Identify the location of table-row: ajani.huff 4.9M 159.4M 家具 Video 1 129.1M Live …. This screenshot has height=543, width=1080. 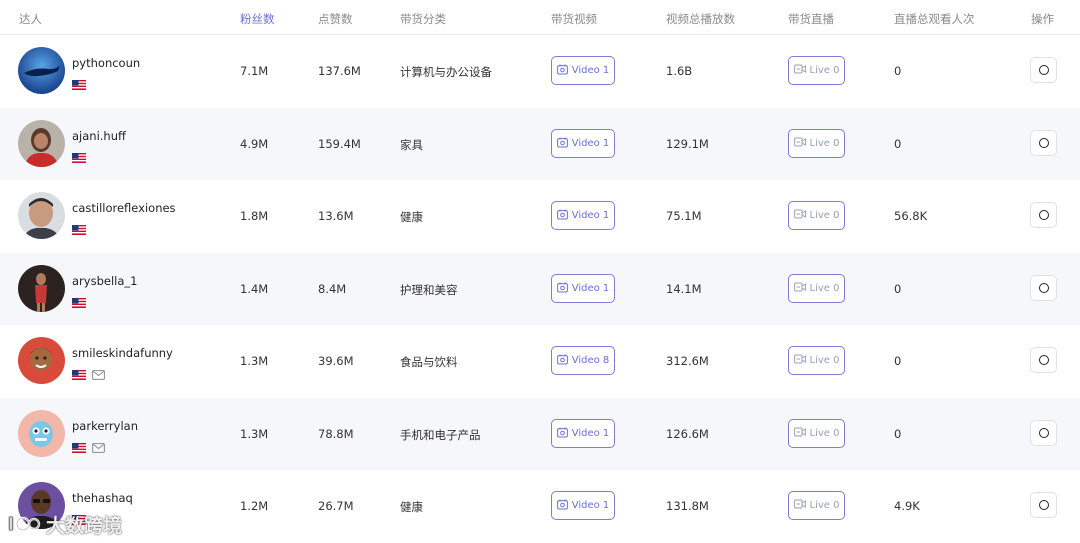
(540, 144).